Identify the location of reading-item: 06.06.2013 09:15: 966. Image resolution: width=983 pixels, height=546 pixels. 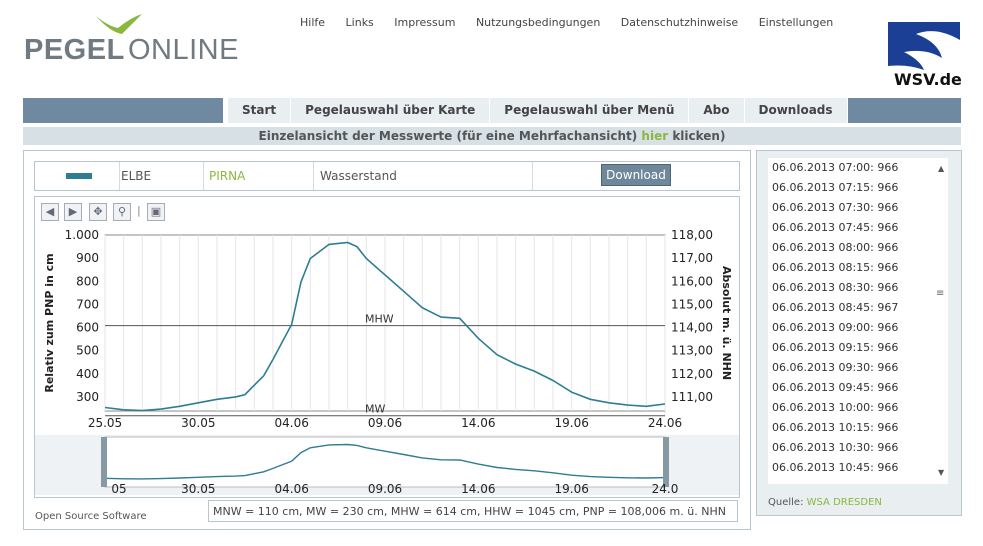
(858, 348).